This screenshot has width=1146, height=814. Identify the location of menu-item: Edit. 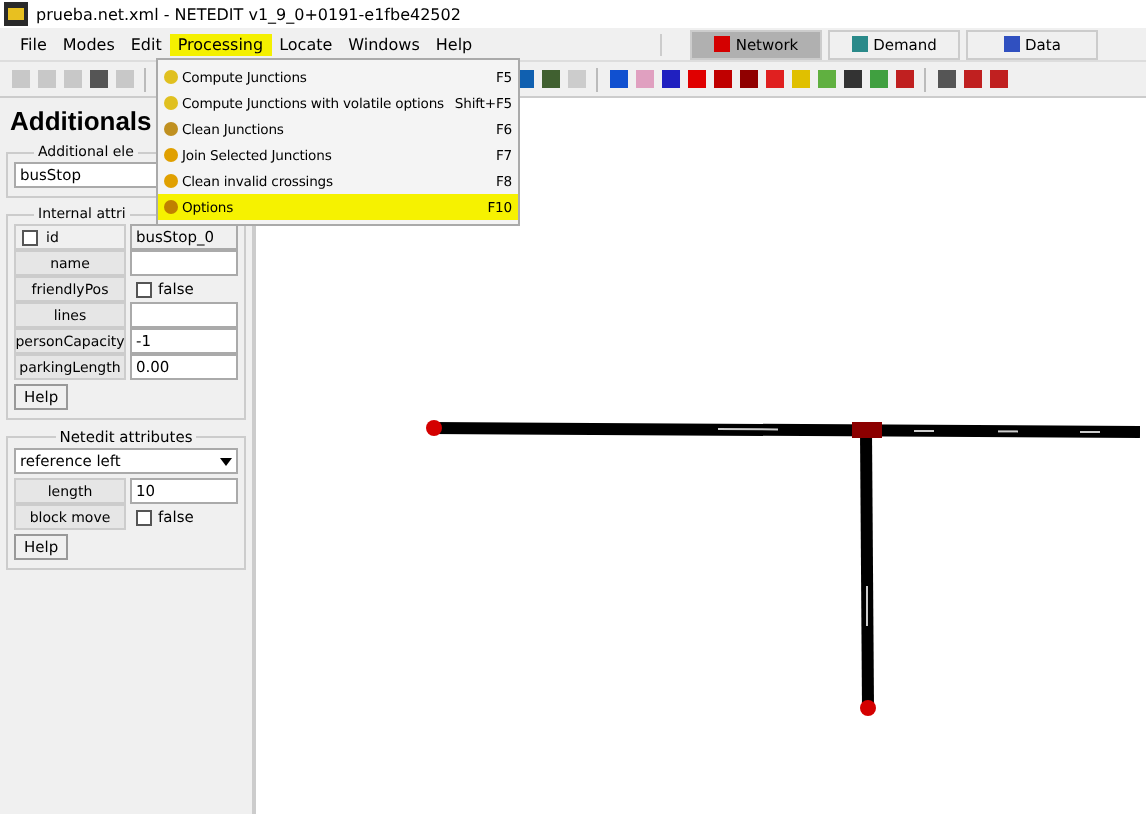
(146, 44).